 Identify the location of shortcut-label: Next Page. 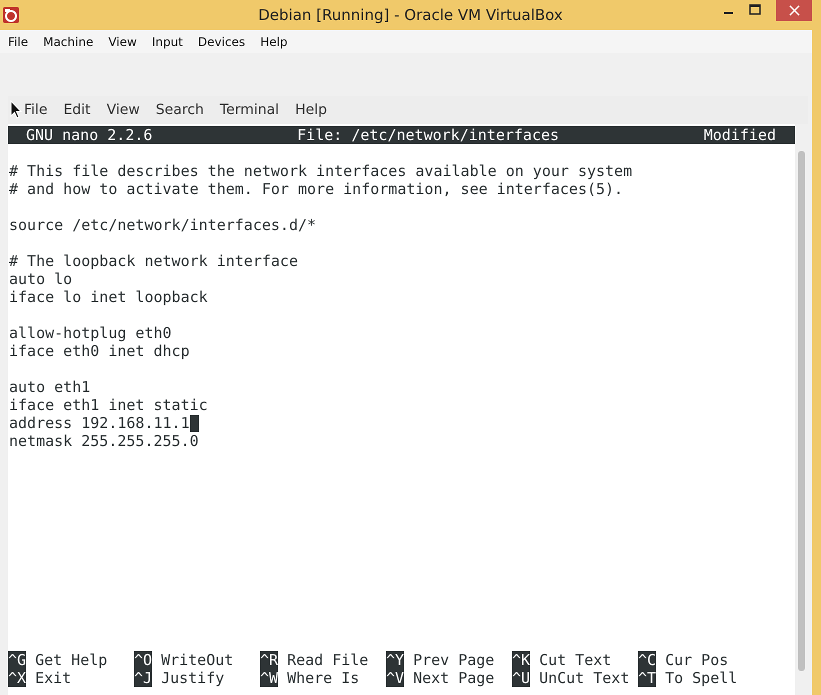
(453, 678).